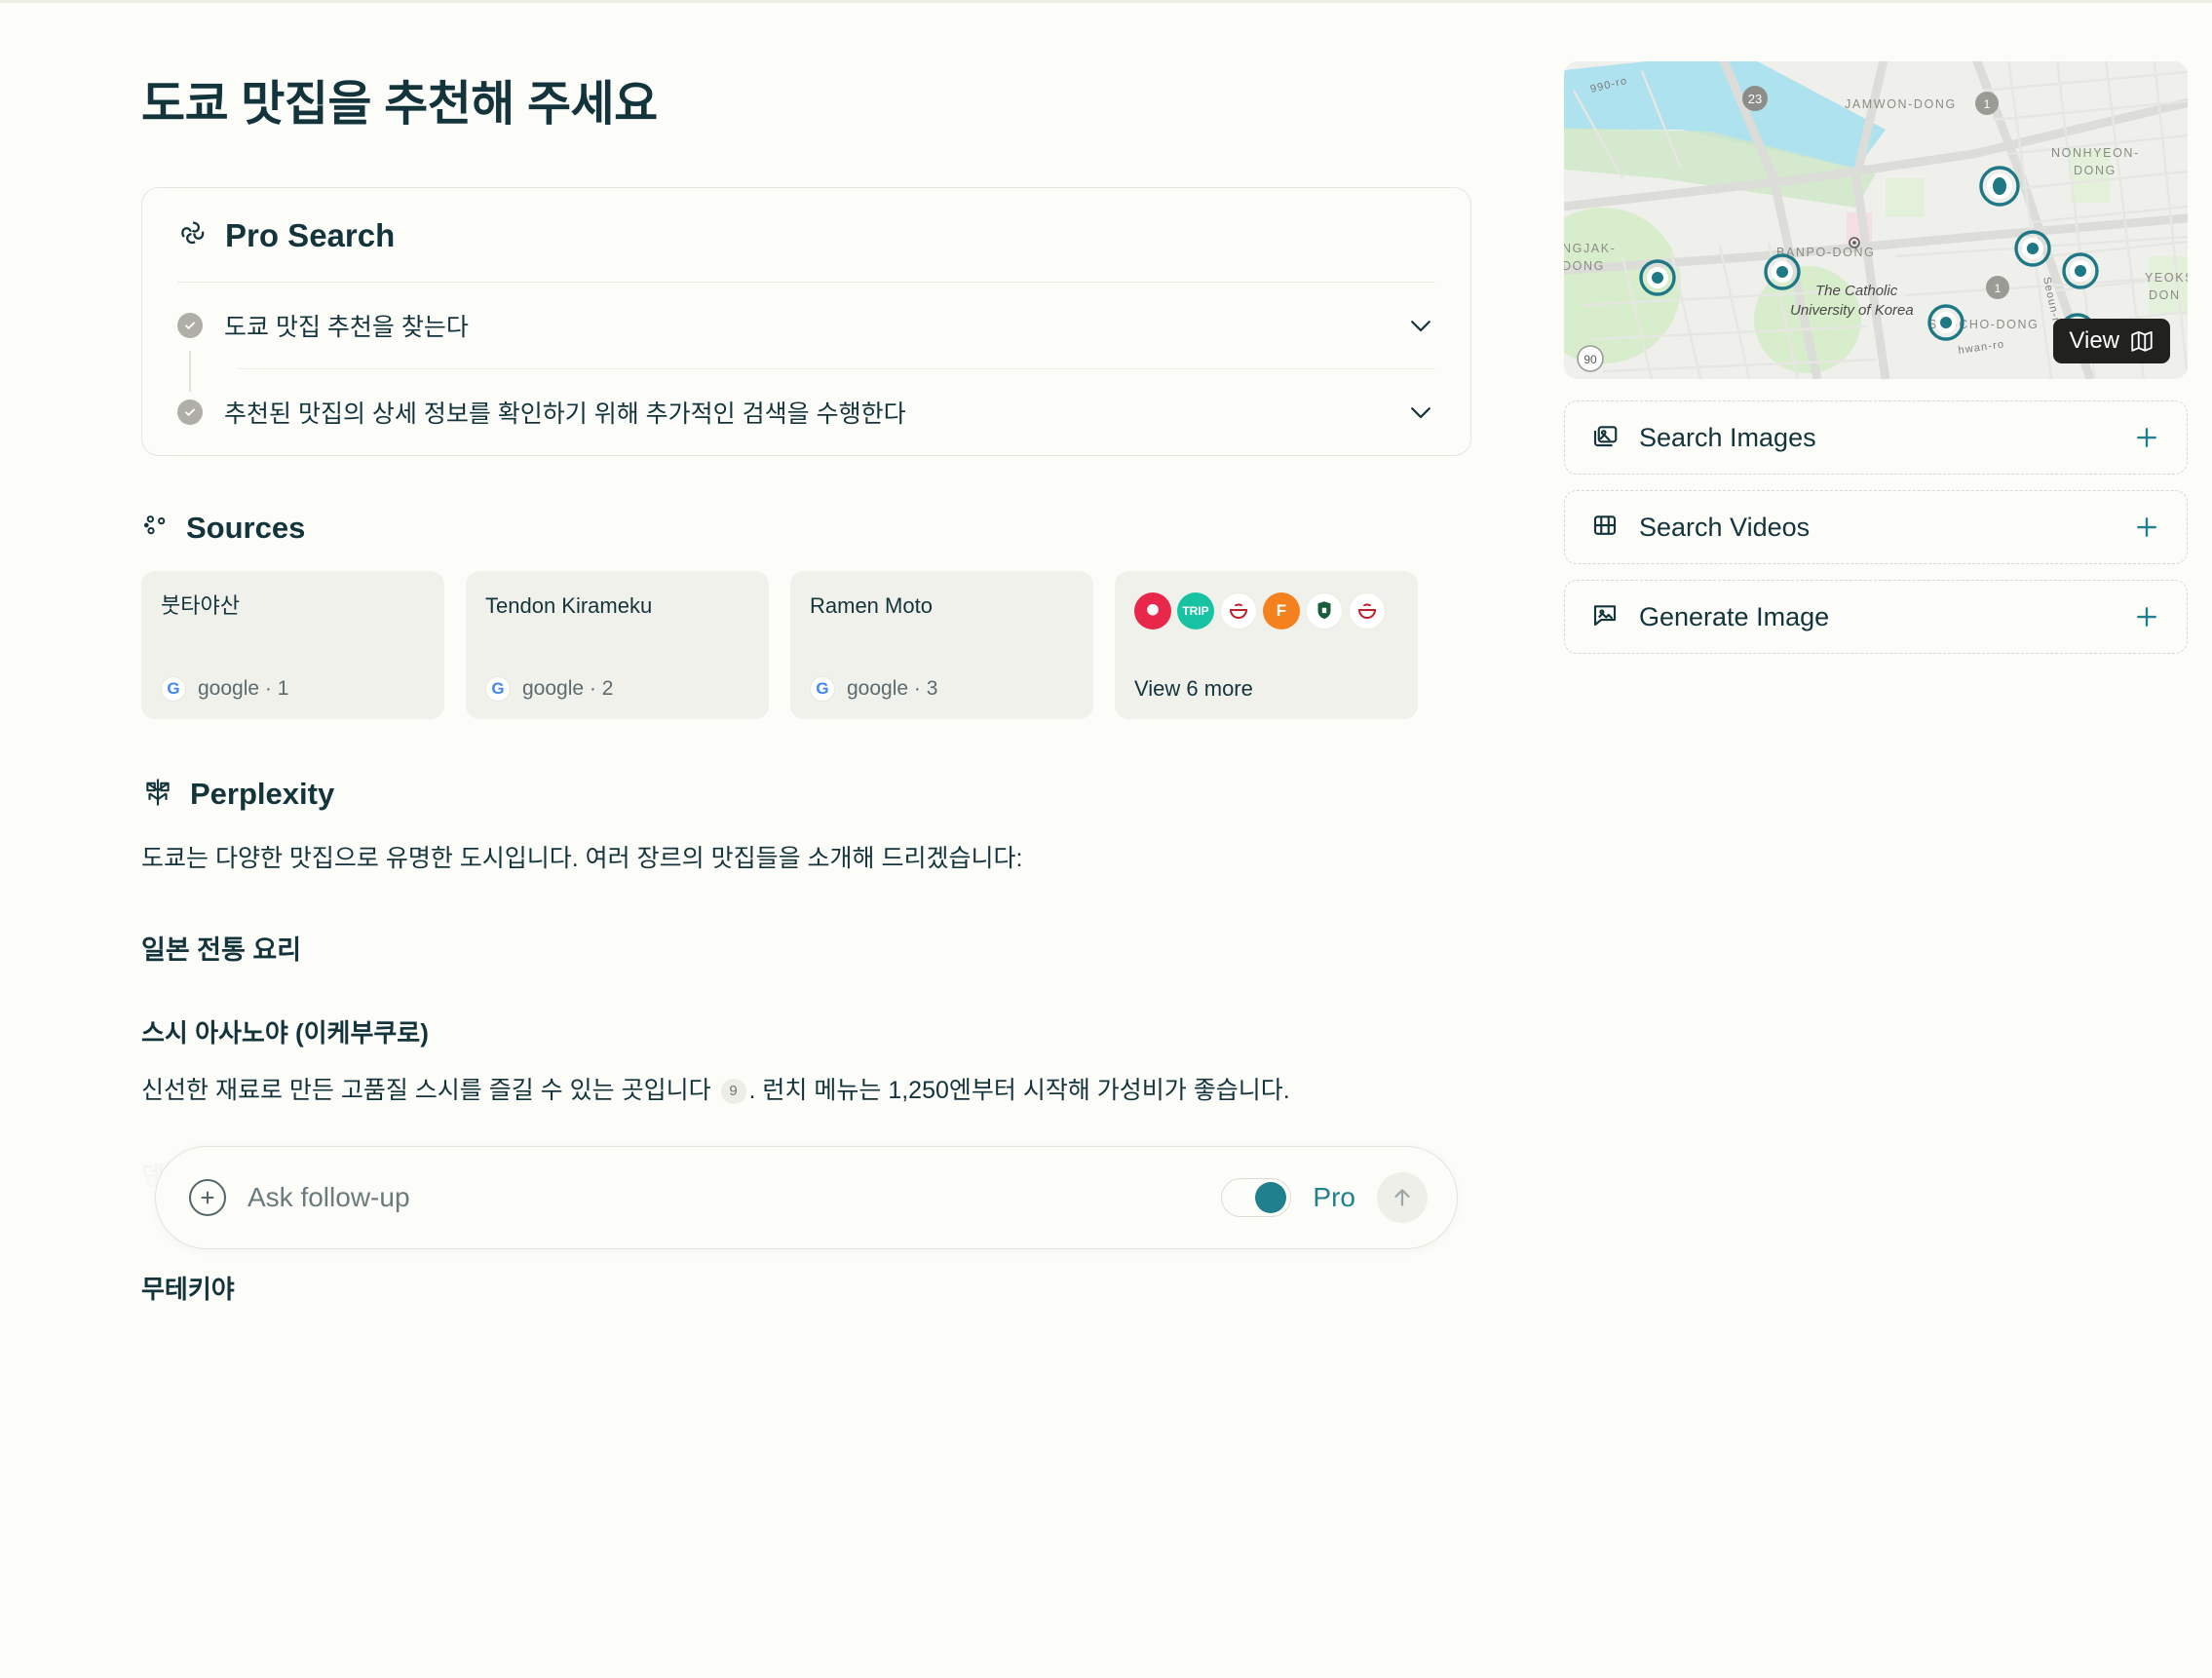  Describe the element at coordinates (293, 688) in the screenshot. I see `source-footer: G google · 1` at that location.